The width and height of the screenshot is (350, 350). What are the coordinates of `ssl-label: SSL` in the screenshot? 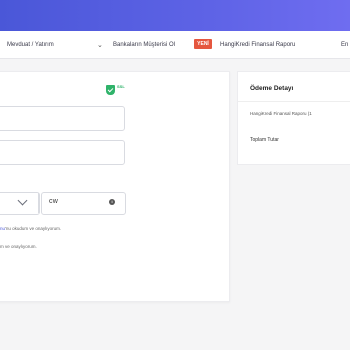 It's located at (121, 86).